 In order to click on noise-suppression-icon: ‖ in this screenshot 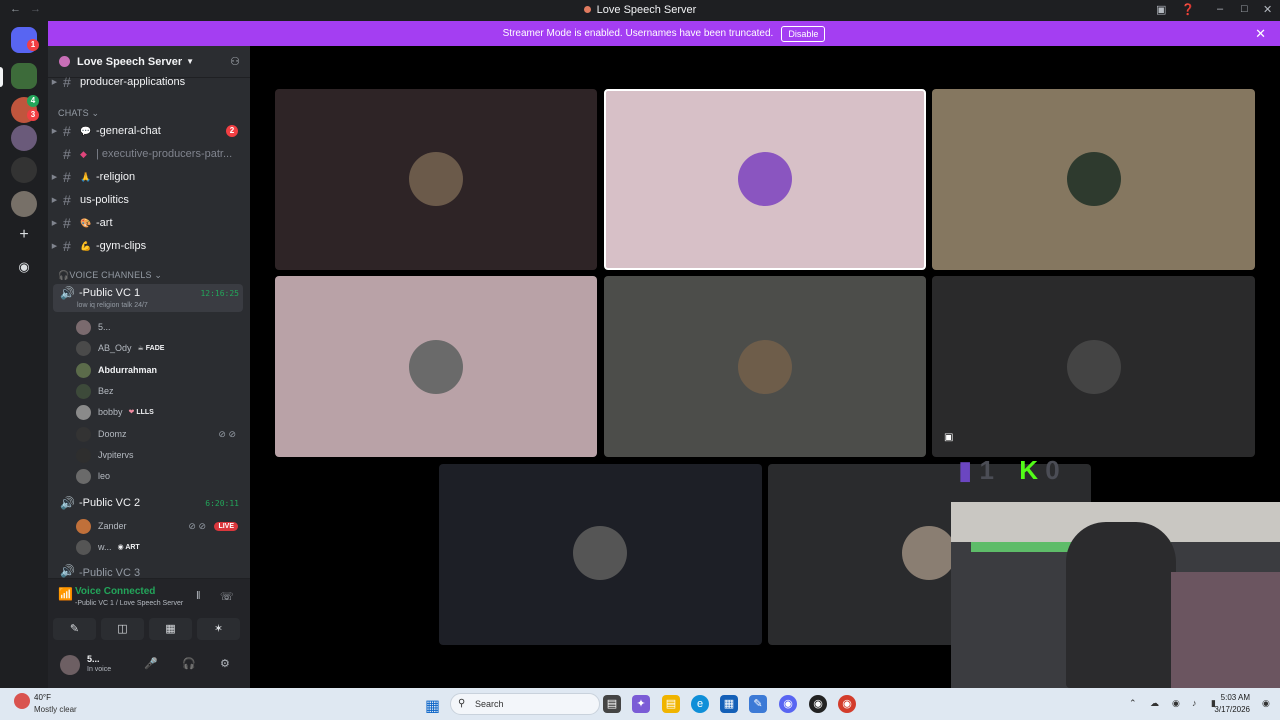, I will do `click(198, 596)`.